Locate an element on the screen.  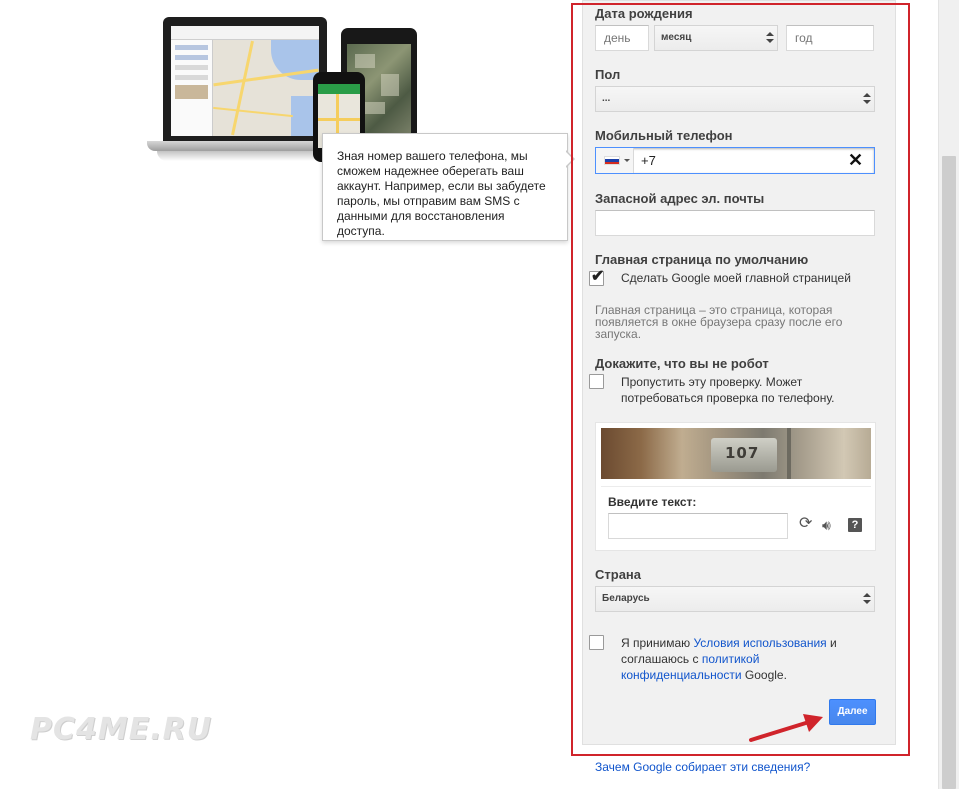
audio-icon: 🔊︎ is located at coordinates (826, 525).